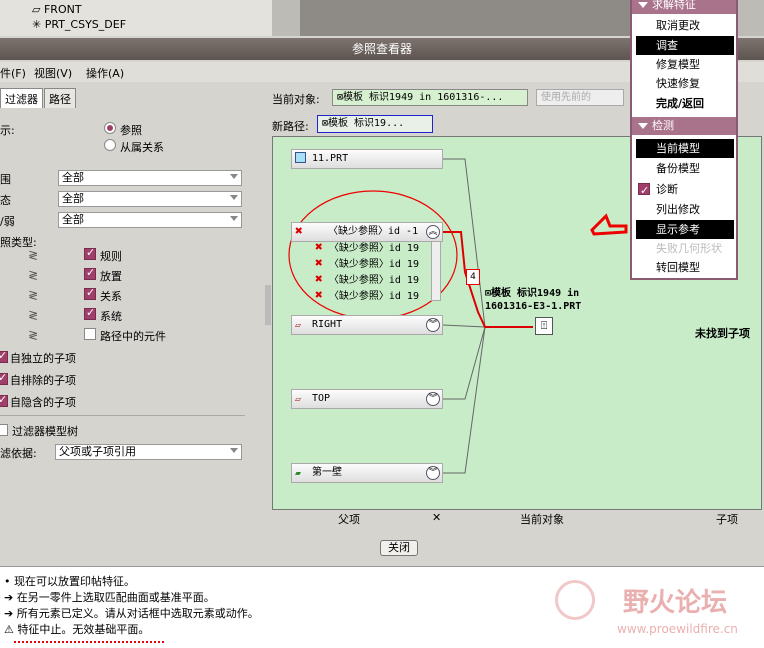  What do you see at coordinates (131, 613) in the screenshot?
I see `message-line: ➔ 所有元素已定义。请从对话框中选取元素或动作。` at bounding box center [131, 613].